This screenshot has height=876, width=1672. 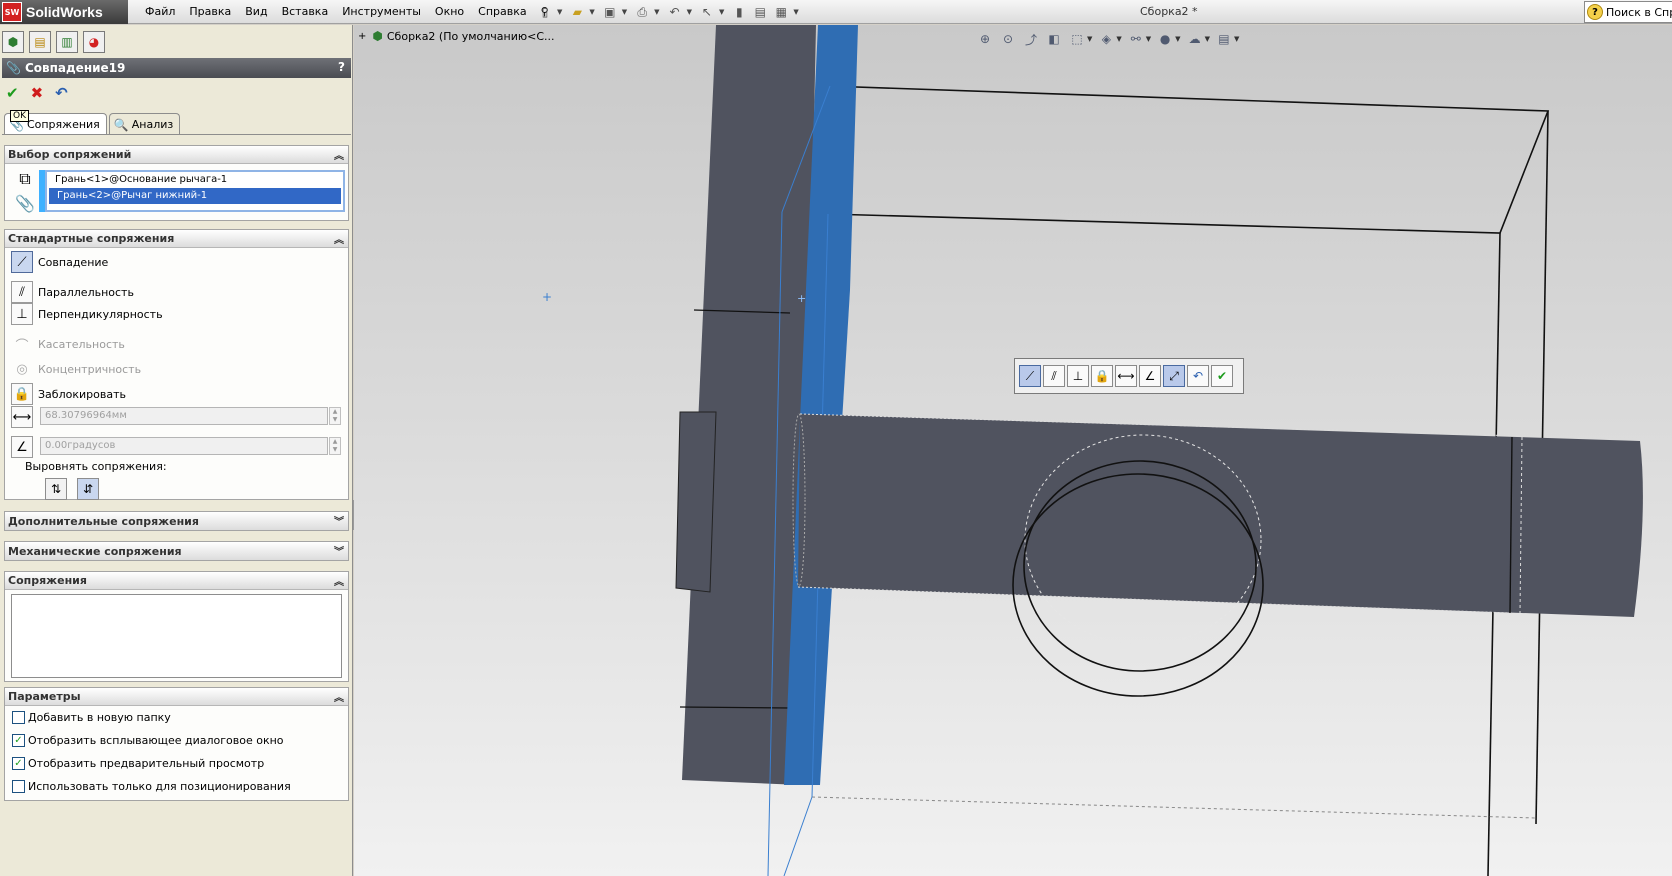 I want to click on pm-help-button: ?, so click(x=341, y=67).